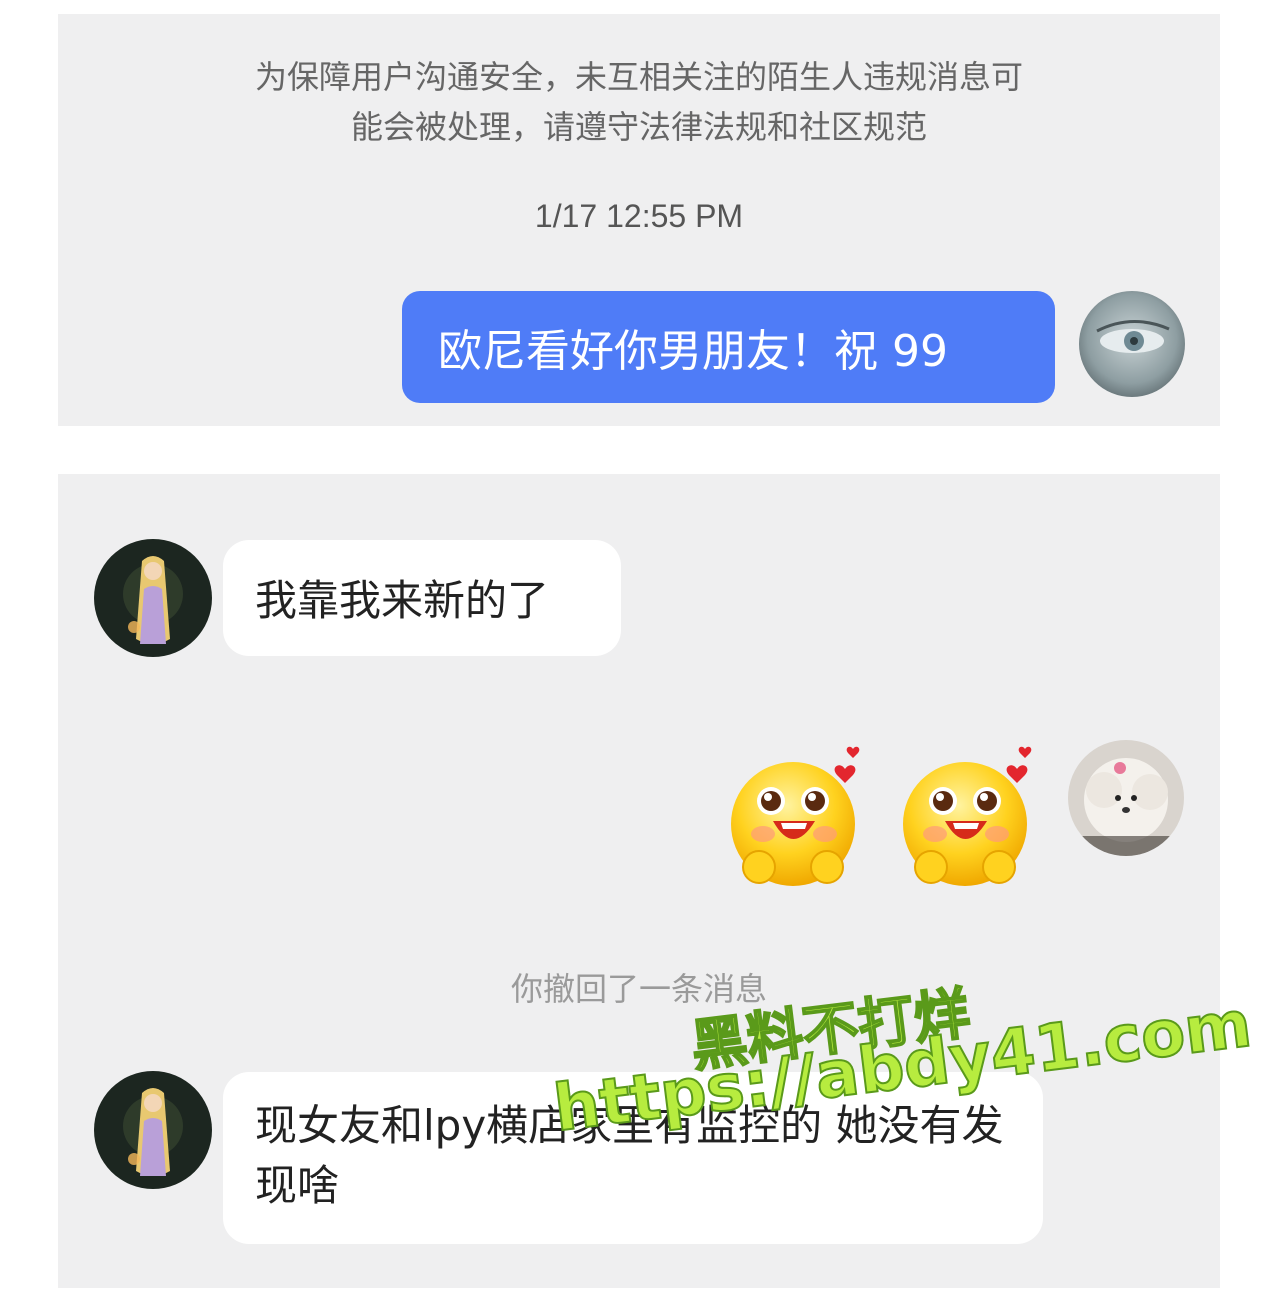 The height and width of the screenshot is (1310, 1279). I want to click on message-timestamp: 1/17 12:55 PM, so click(639, 216).